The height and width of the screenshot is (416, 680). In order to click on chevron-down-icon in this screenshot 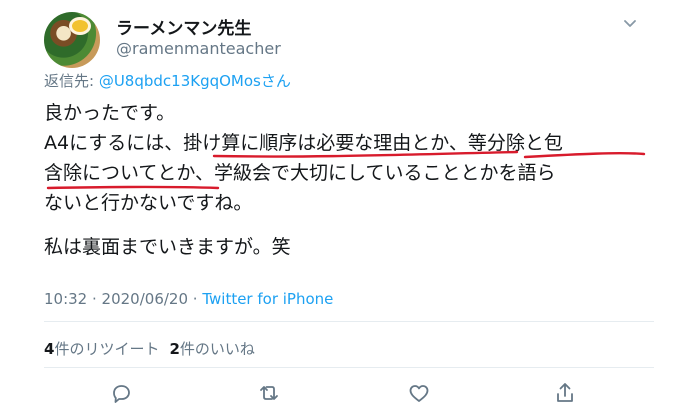, I will do `click(630, 24)`.